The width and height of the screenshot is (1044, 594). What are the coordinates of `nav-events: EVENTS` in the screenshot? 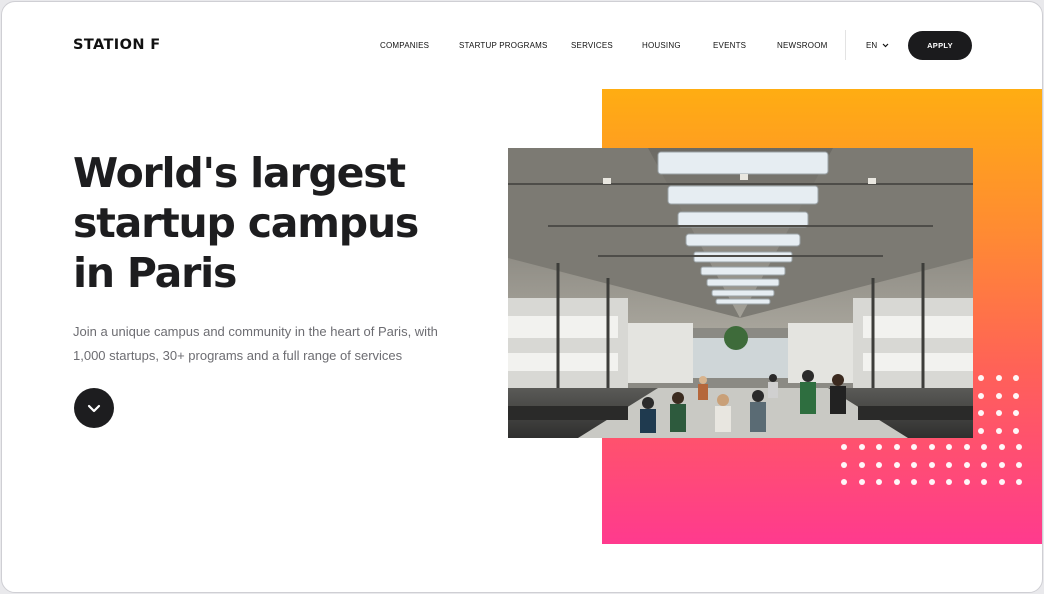 It's located at (729, 45).